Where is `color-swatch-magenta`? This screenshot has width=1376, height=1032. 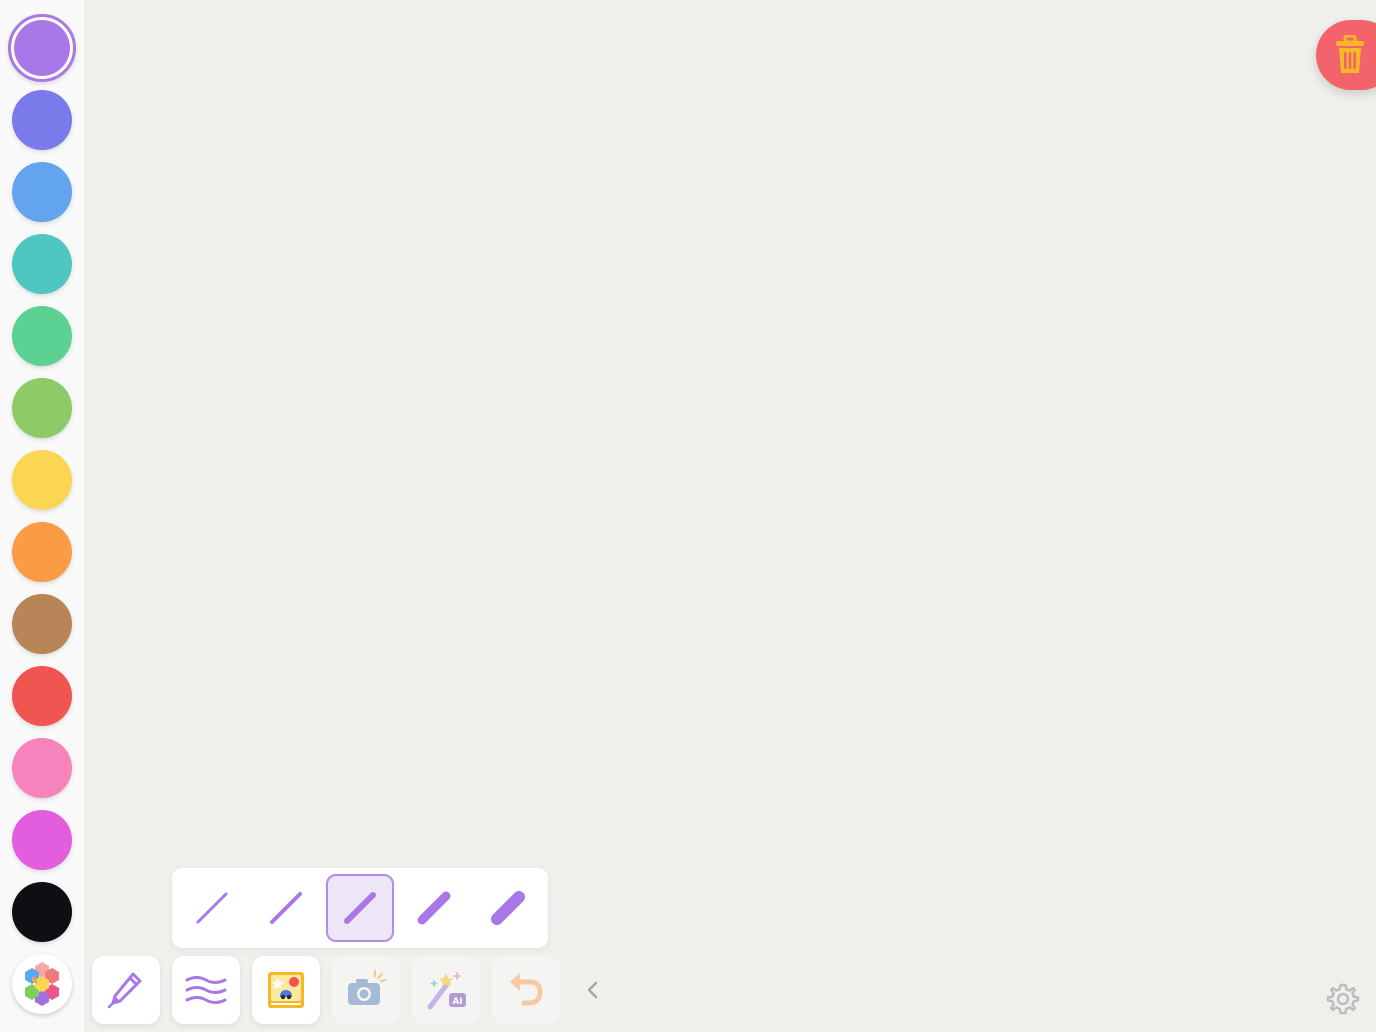
color-swatch-magenta is located at coordinates (42, 840).